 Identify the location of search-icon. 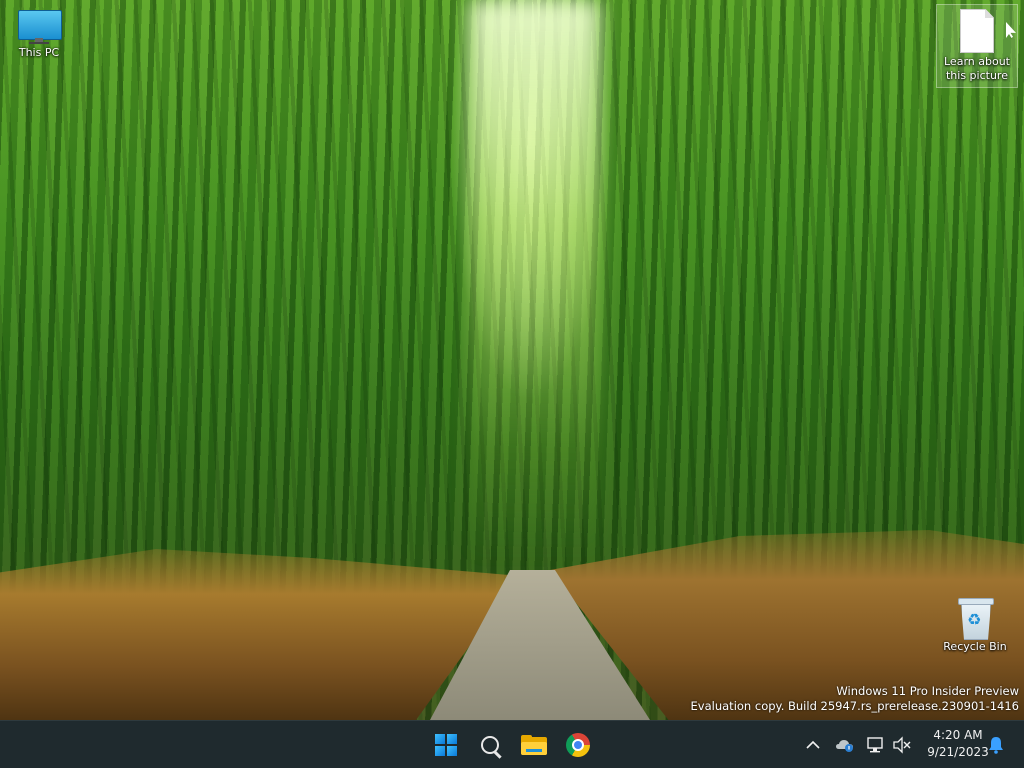
(490, 745).